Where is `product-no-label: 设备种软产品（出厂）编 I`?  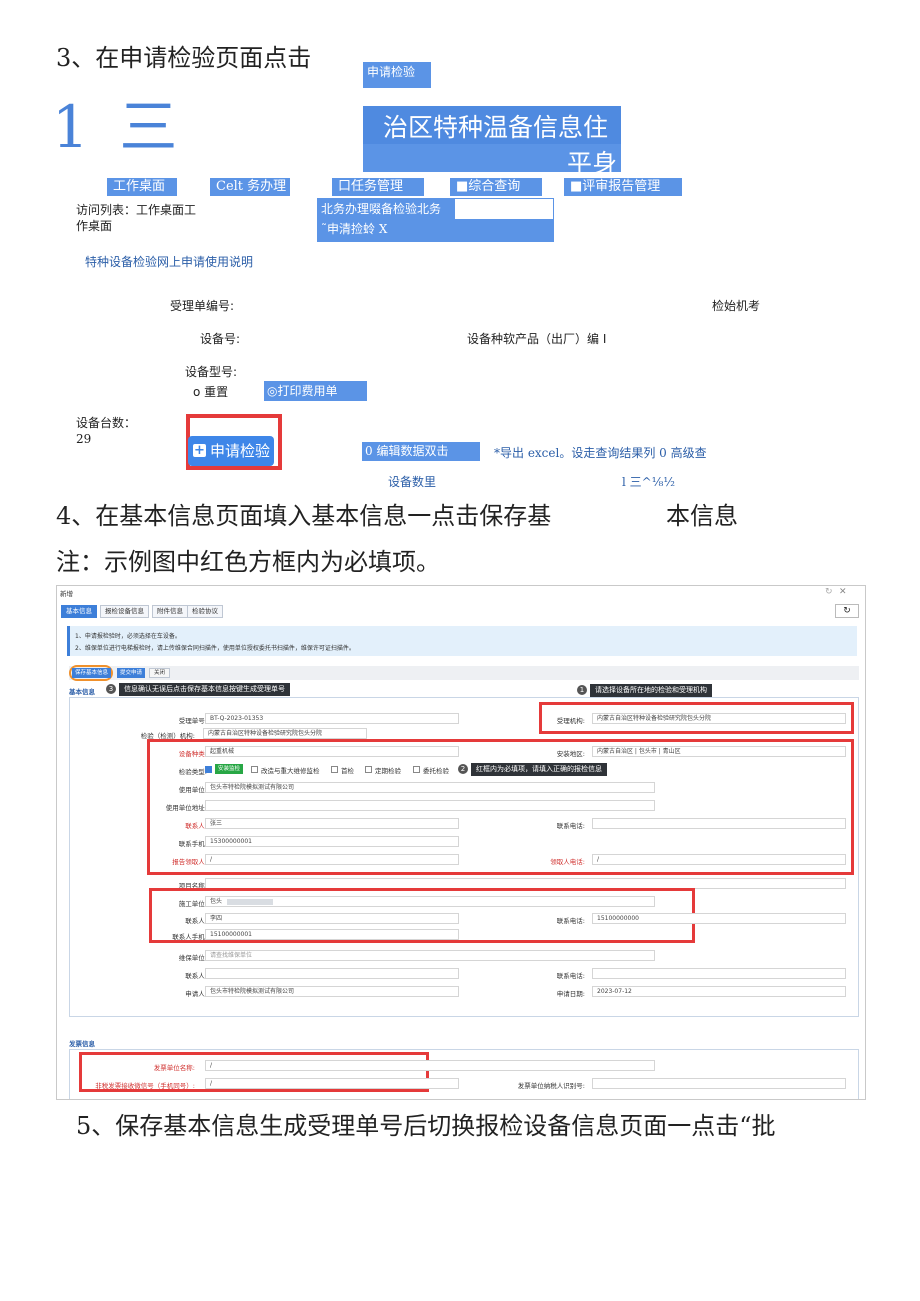 product-no-label: 设备种软产品（出厂）编 I is located at coordinates (537, 339).